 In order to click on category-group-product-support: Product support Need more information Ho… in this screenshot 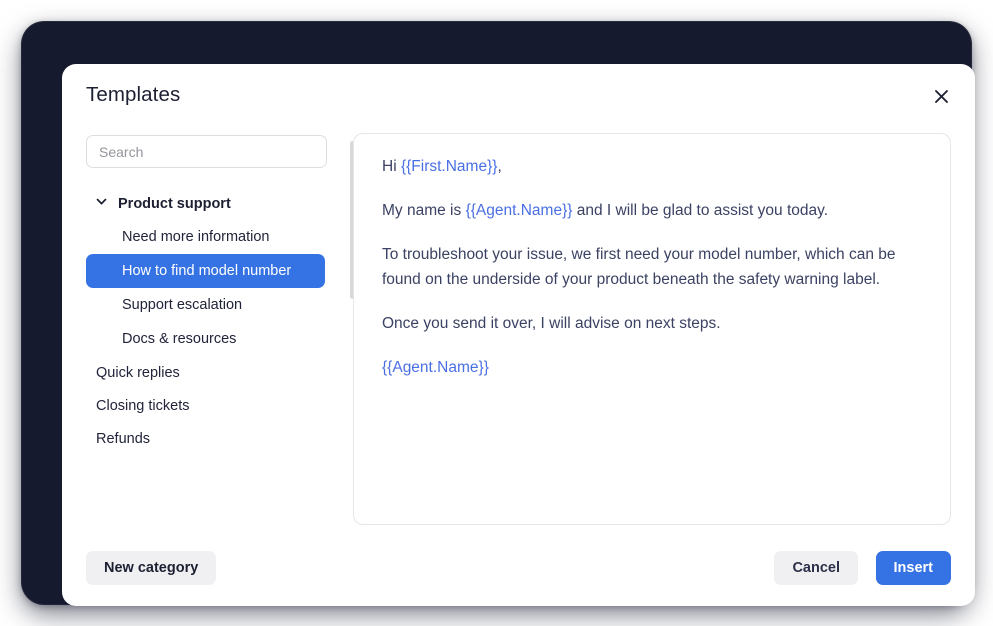, I will do `click(214, 271)`.